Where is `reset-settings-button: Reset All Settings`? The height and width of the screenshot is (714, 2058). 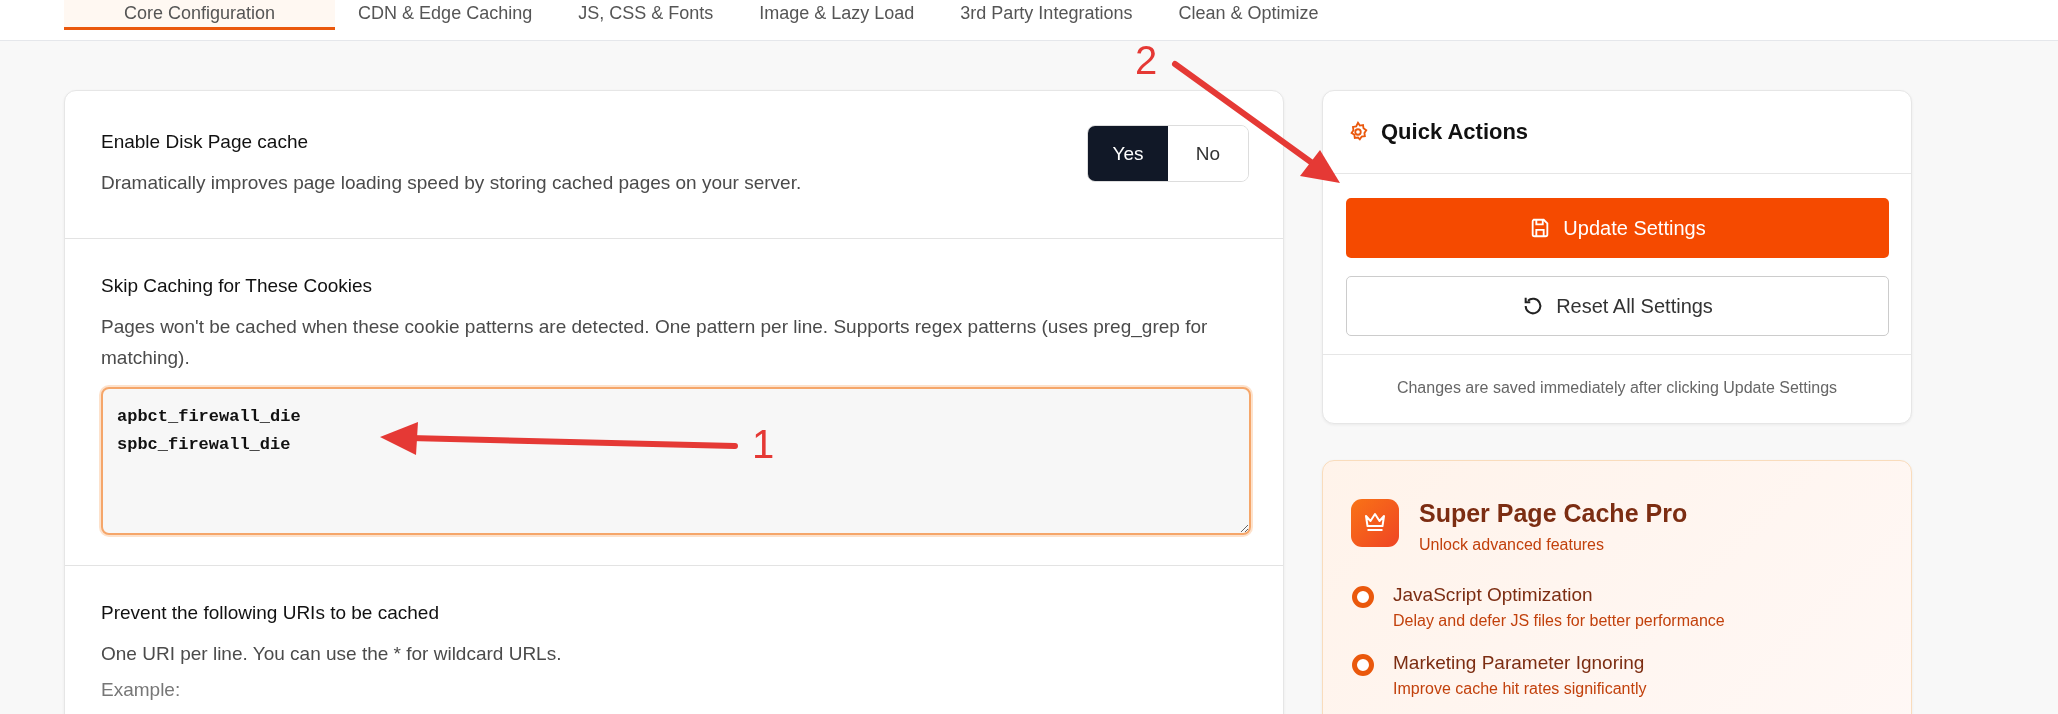
reset-settings-button: Reset All Settings is located at coordinates (1617, 306).